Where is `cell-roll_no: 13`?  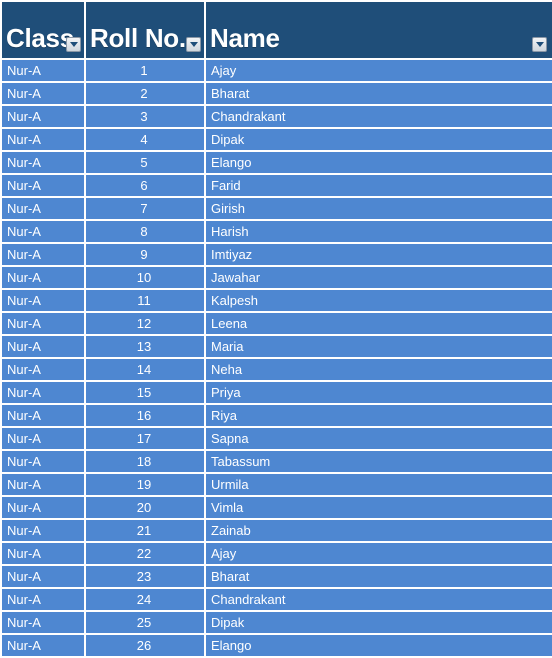
cell-roll_no: 13 is located at coordinates (144, 345).